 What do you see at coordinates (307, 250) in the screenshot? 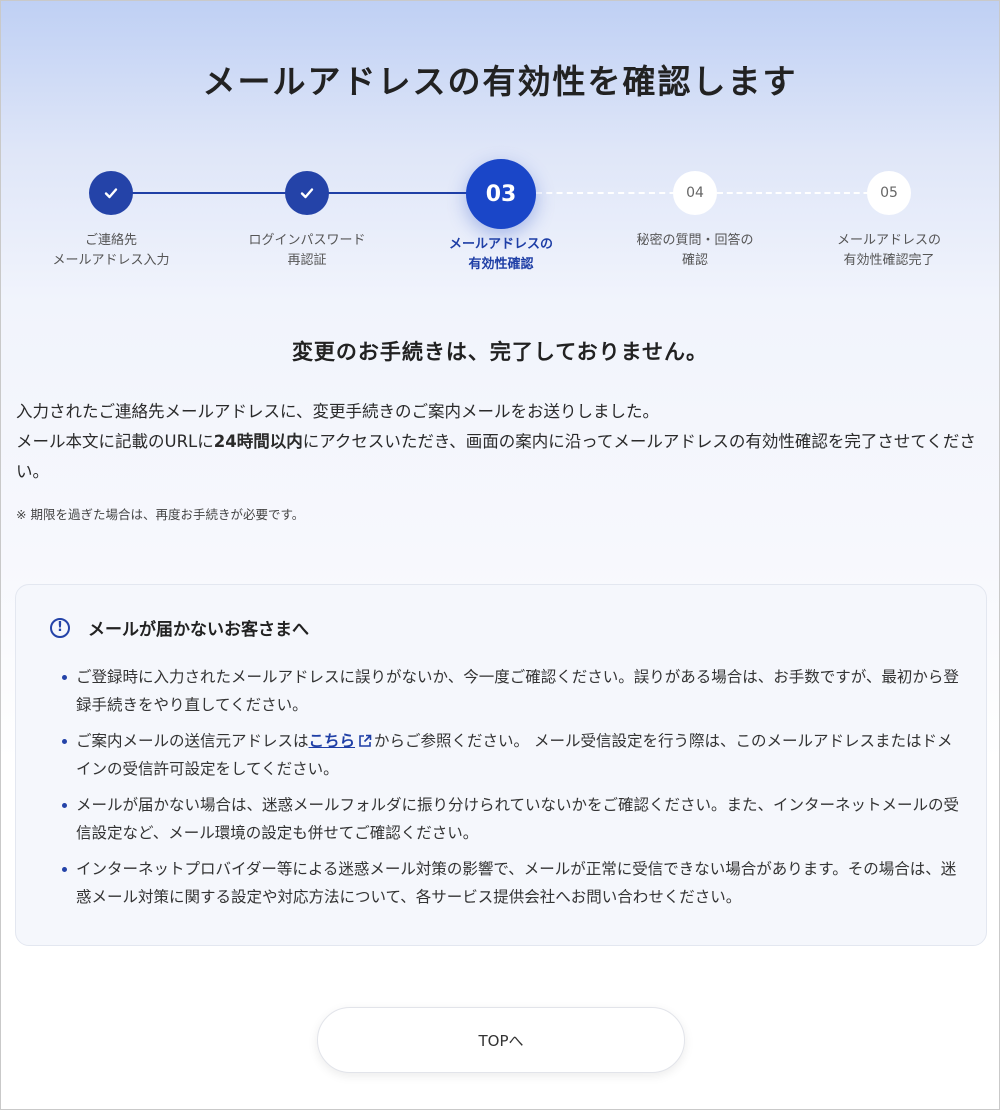
I see `step-2-label: ログインパスワード 再認証` at bounding box center [307, 250].